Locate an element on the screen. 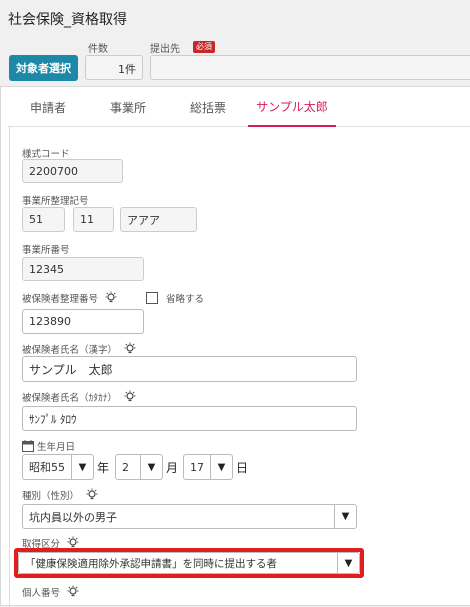  category-select: 坑内員以外の男子 ▼ is located at coordinates (189, 516).